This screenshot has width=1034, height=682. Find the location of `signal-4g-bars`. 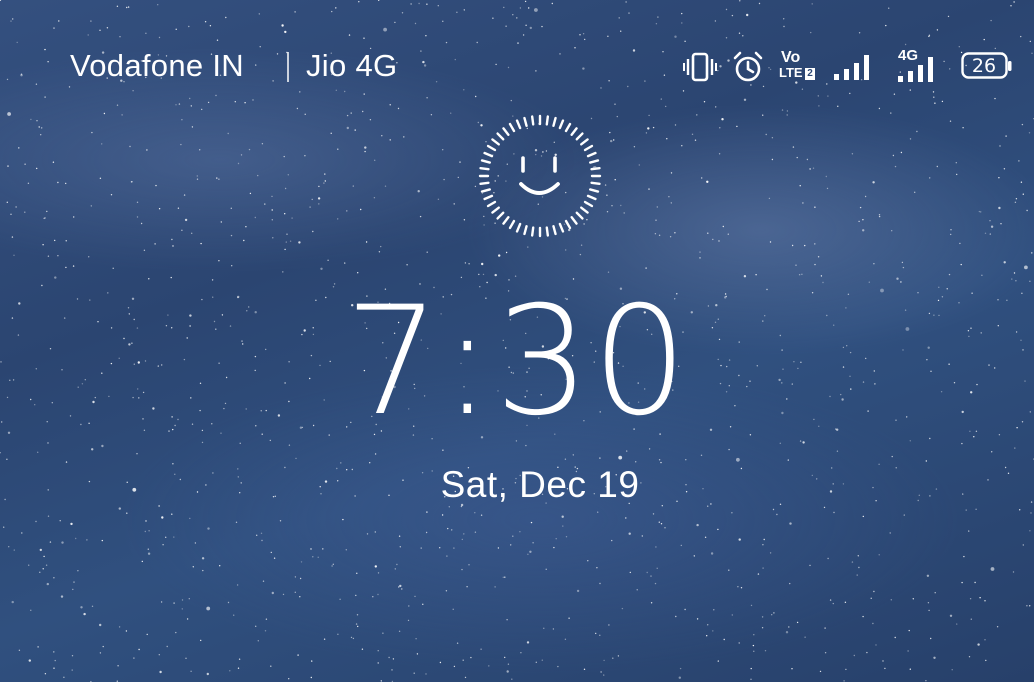

signal-4g-bars is located at coordinates (915, 69).